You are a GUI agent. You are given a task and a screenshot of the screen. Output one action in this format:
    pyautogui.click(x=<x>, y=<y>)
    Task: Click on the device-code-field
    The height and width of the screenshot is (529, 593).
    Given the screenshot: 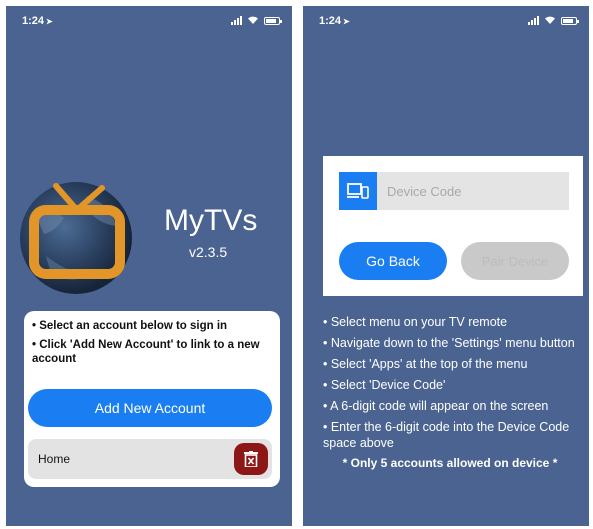 What is the action you would take?
    pyautogui.click(x=454, y=191)
    